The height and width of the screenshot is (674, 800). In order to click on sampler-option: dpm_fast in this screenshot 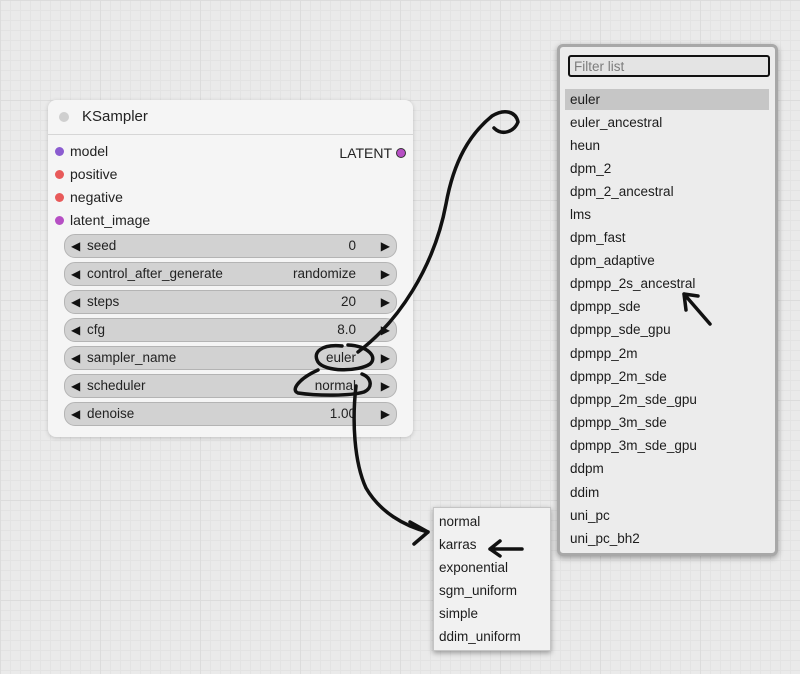, I will do `click(667, 237)`.